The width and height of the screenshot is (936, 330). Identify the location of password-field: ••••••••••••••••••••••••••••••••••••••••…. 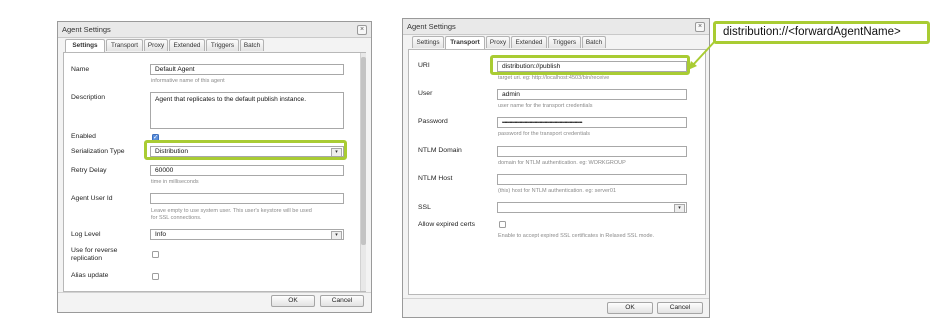
(592, 122).